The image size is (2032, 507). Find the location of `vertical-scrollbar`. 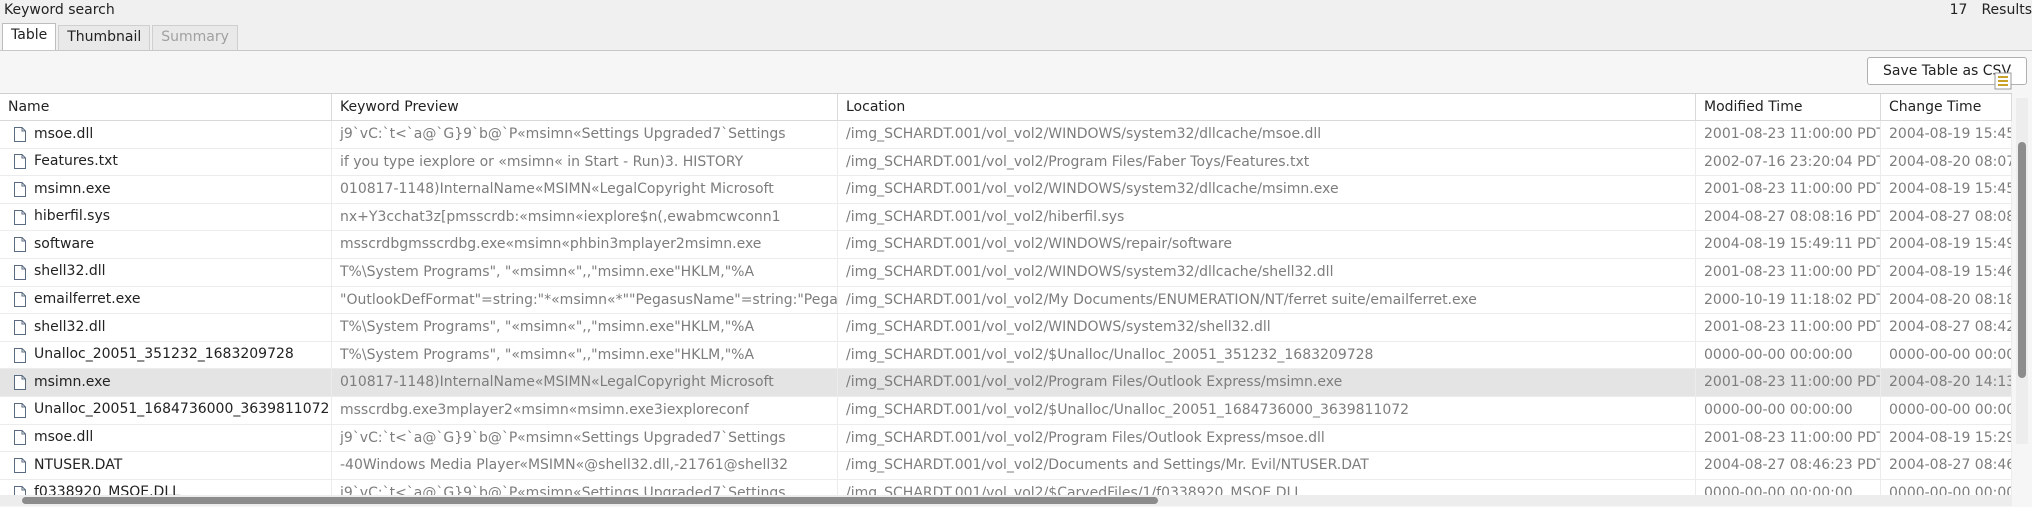

vertical-scrollbar is located at coordinates (2022, 271).